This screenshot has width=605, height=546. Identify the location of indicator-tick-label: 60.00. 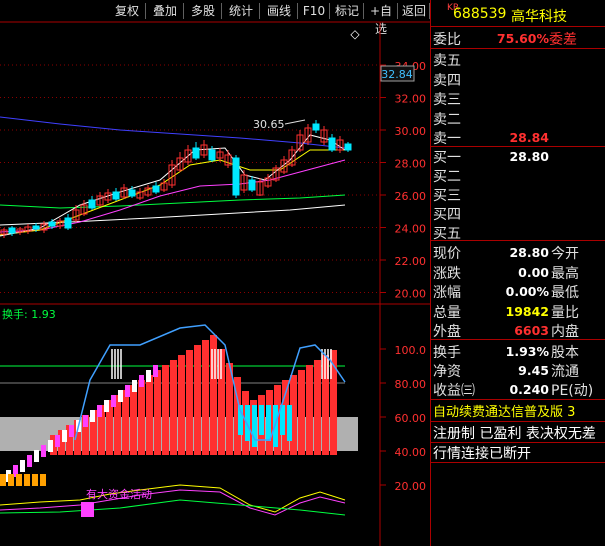
(411, 418).